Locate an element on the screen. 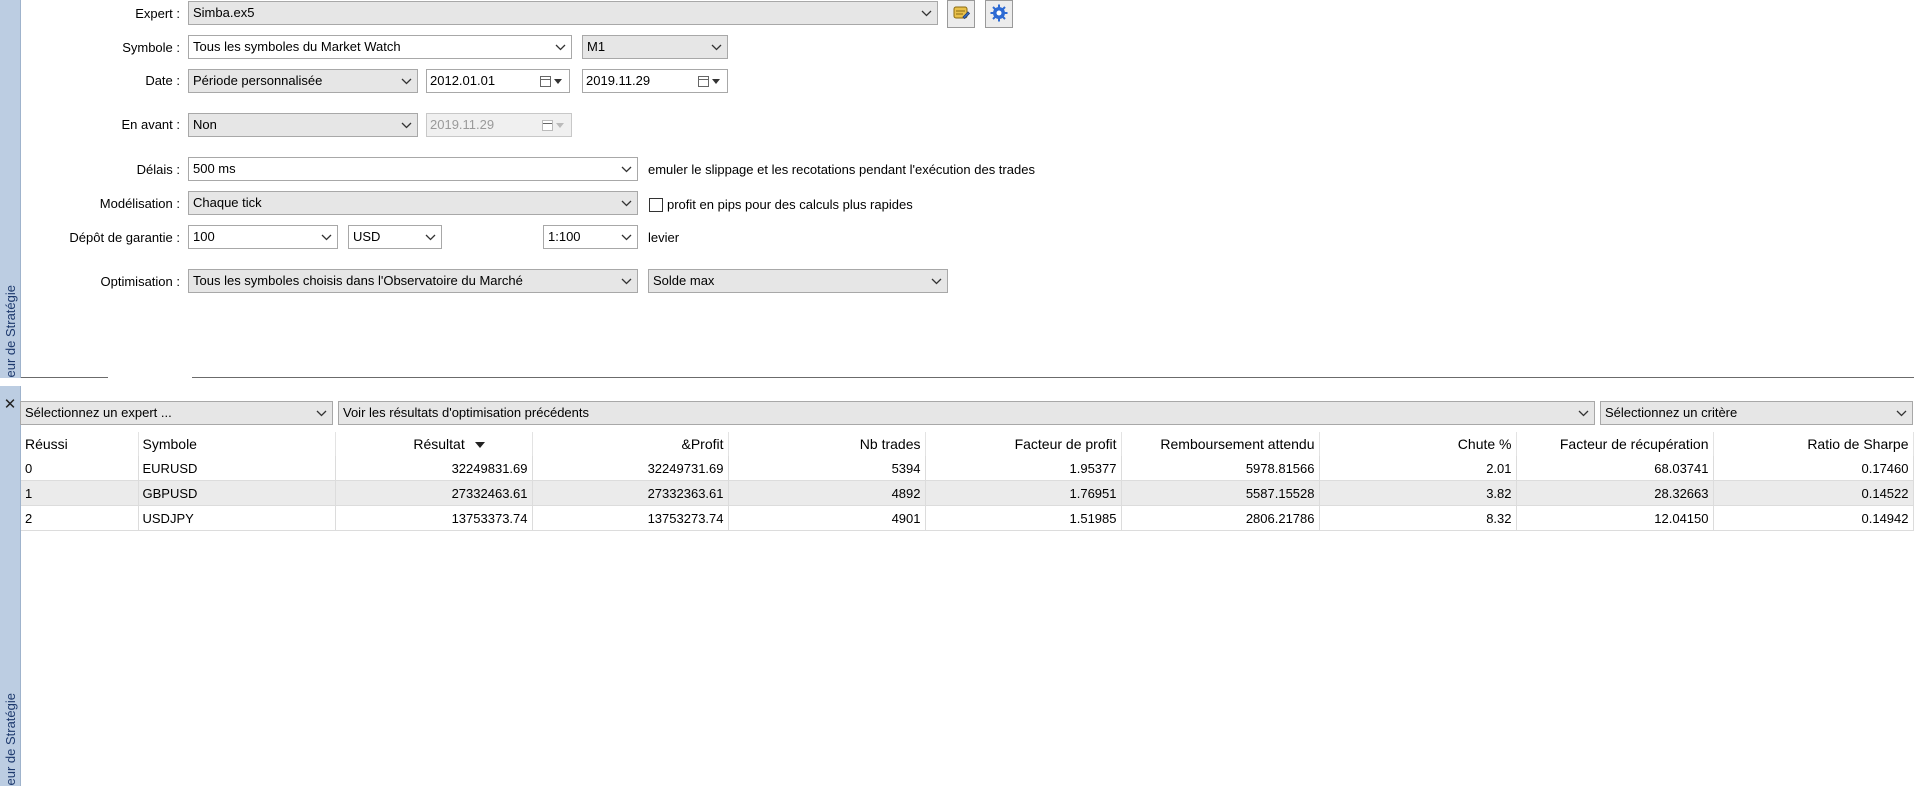 The width and height of the screenshot is (1920, 786). table-cell: 1.95377 is located at coordinates (1023, 468).